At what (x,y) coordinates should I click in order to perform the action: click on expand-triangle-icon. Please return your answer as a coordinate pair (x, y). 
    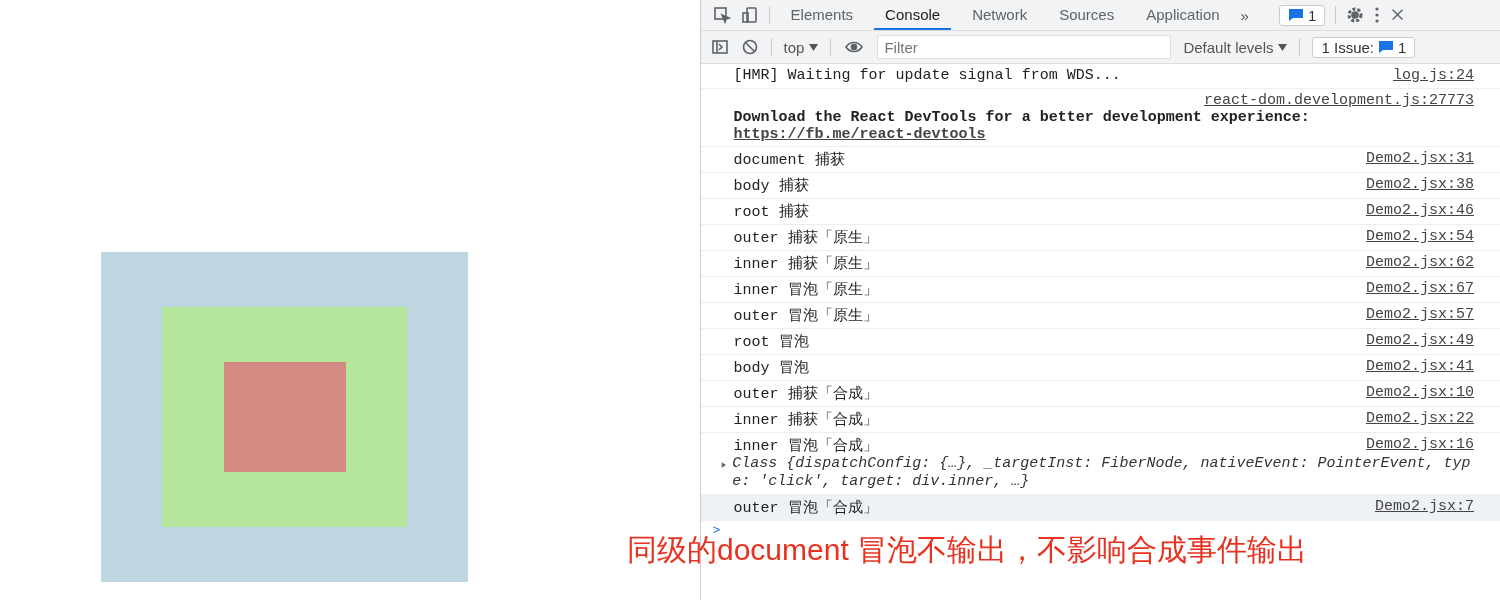
    Looking at the image, I should click on (723, 465).